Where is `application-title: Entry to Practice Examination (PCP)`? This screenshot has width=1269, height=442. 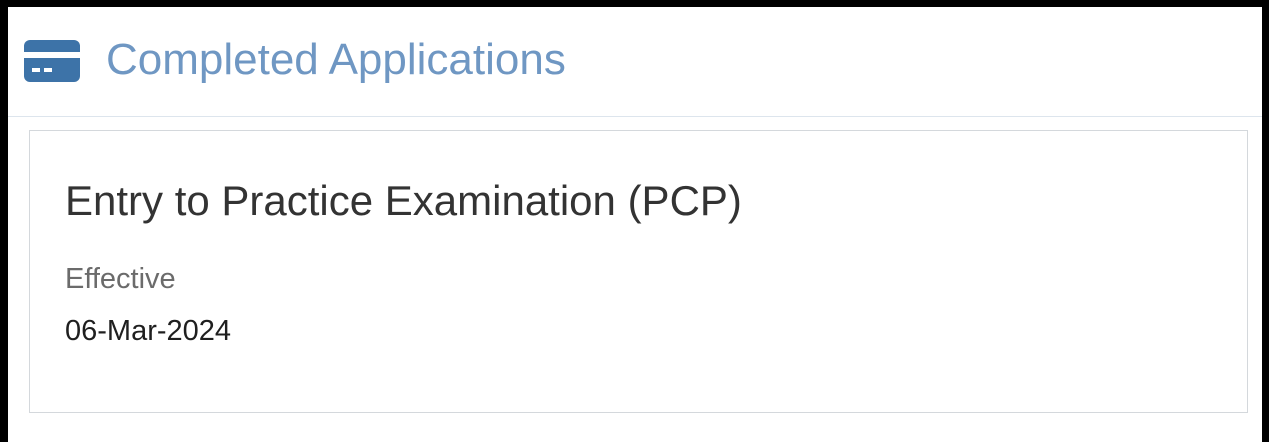
application-title: Entry to Practice Examination (PCP) is located at coordinates (403, 200).